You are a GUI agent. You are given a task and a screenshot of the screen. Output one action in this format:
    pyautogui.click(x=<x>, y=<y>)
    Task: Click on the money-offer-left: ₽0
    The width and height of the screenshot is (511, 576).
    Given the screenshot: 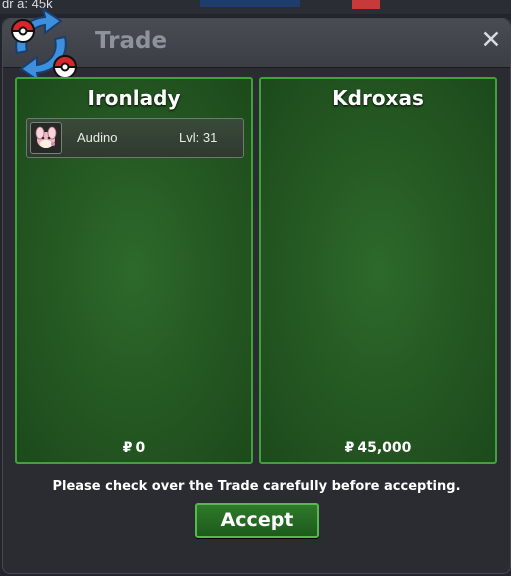 What is the action you would take?
    pyautogui.click(x=134, y=448)
    